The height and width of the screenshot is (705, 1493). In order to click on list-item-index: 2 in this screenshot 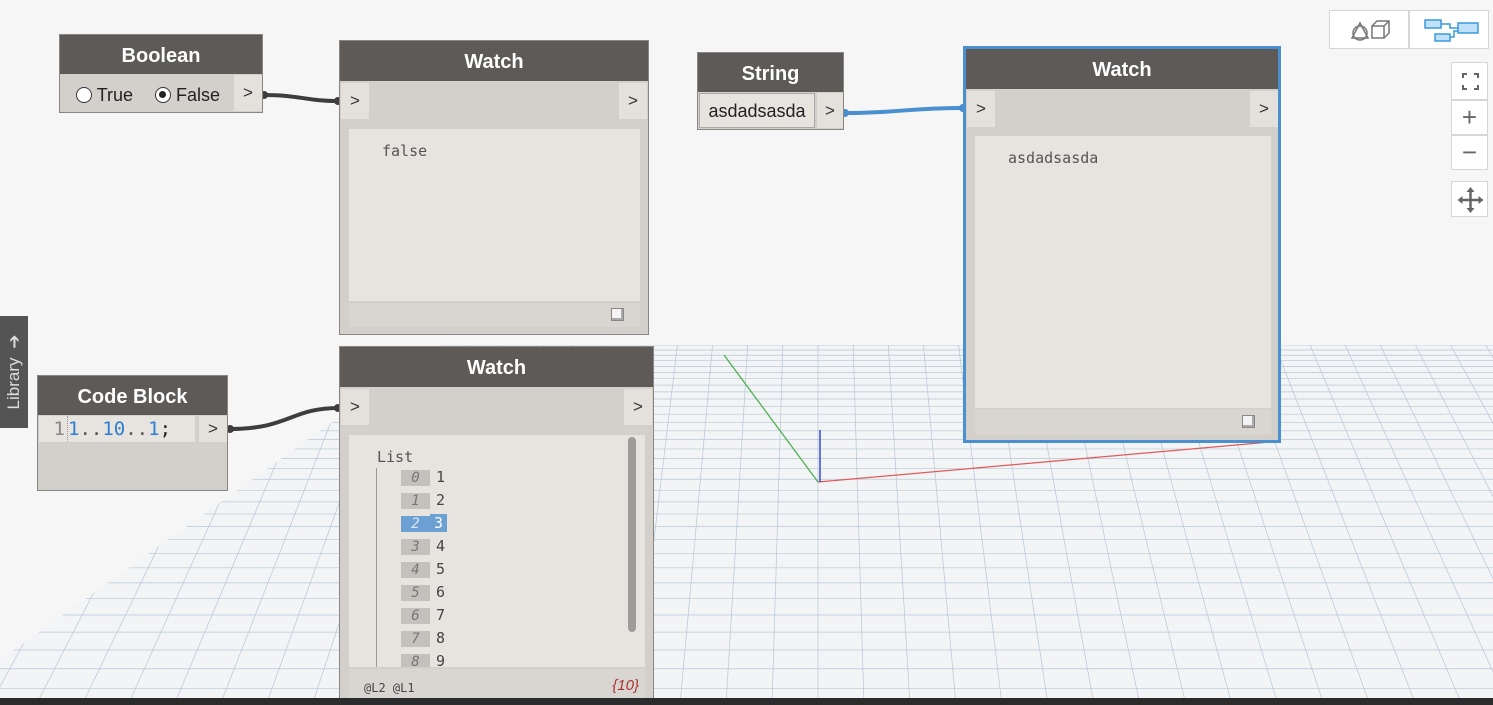, I will do `click(415, 524)`.